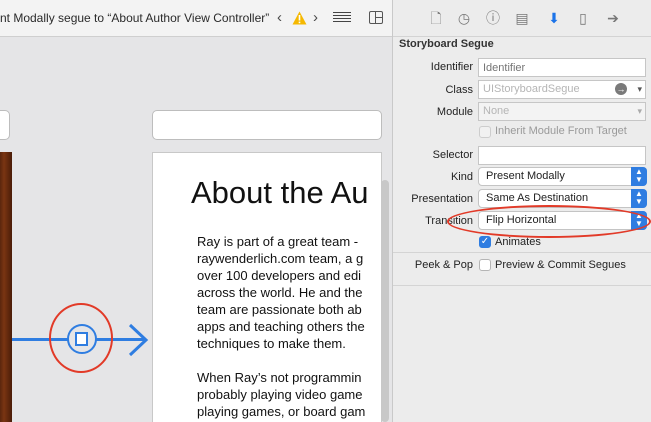  Describe the element at coordinates (446, 44) in the screenshot. I see `section-title: Storyboard Segue` at that location.